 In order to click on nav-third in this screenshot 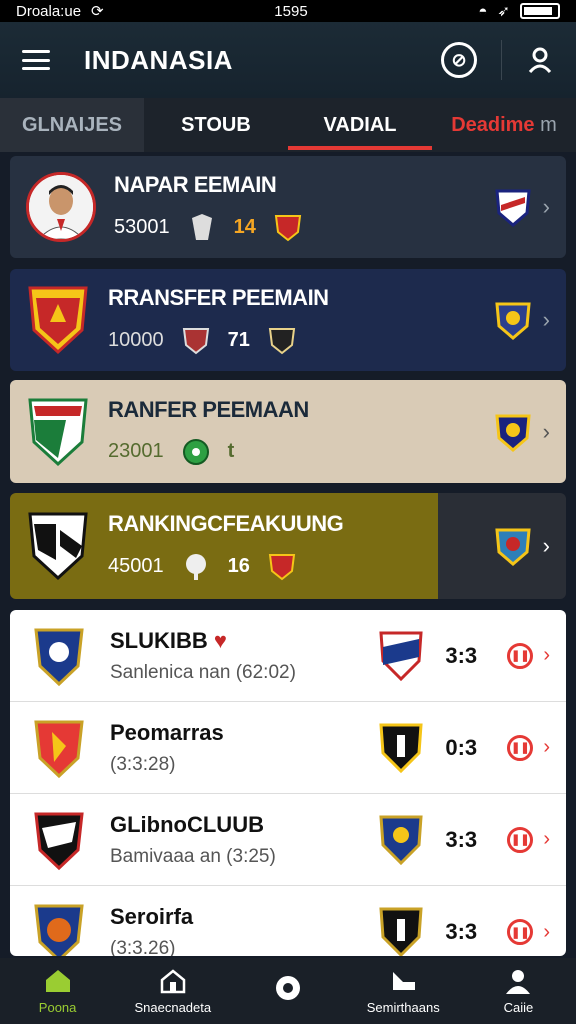, I will do `click(287, 991)`.